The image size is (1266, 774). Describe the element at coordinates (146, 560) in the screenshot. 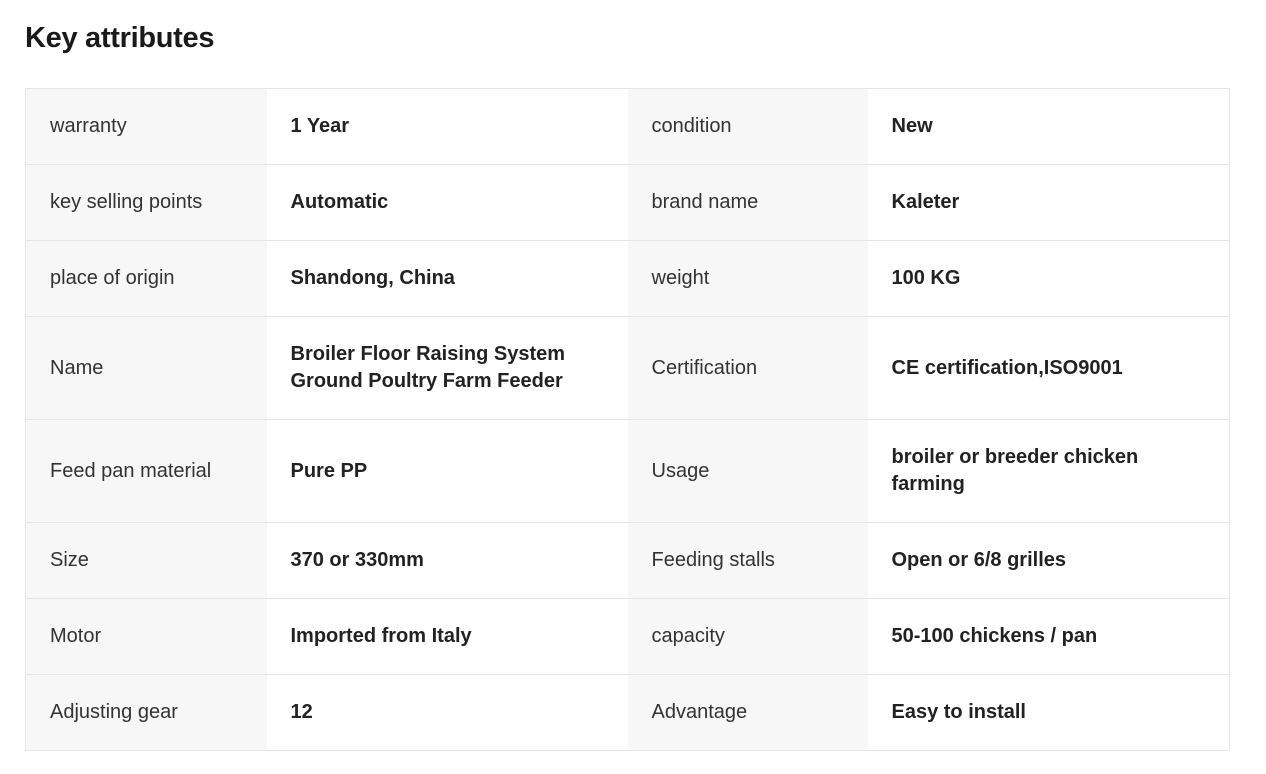

I see `attribute-name: Size` at that location.